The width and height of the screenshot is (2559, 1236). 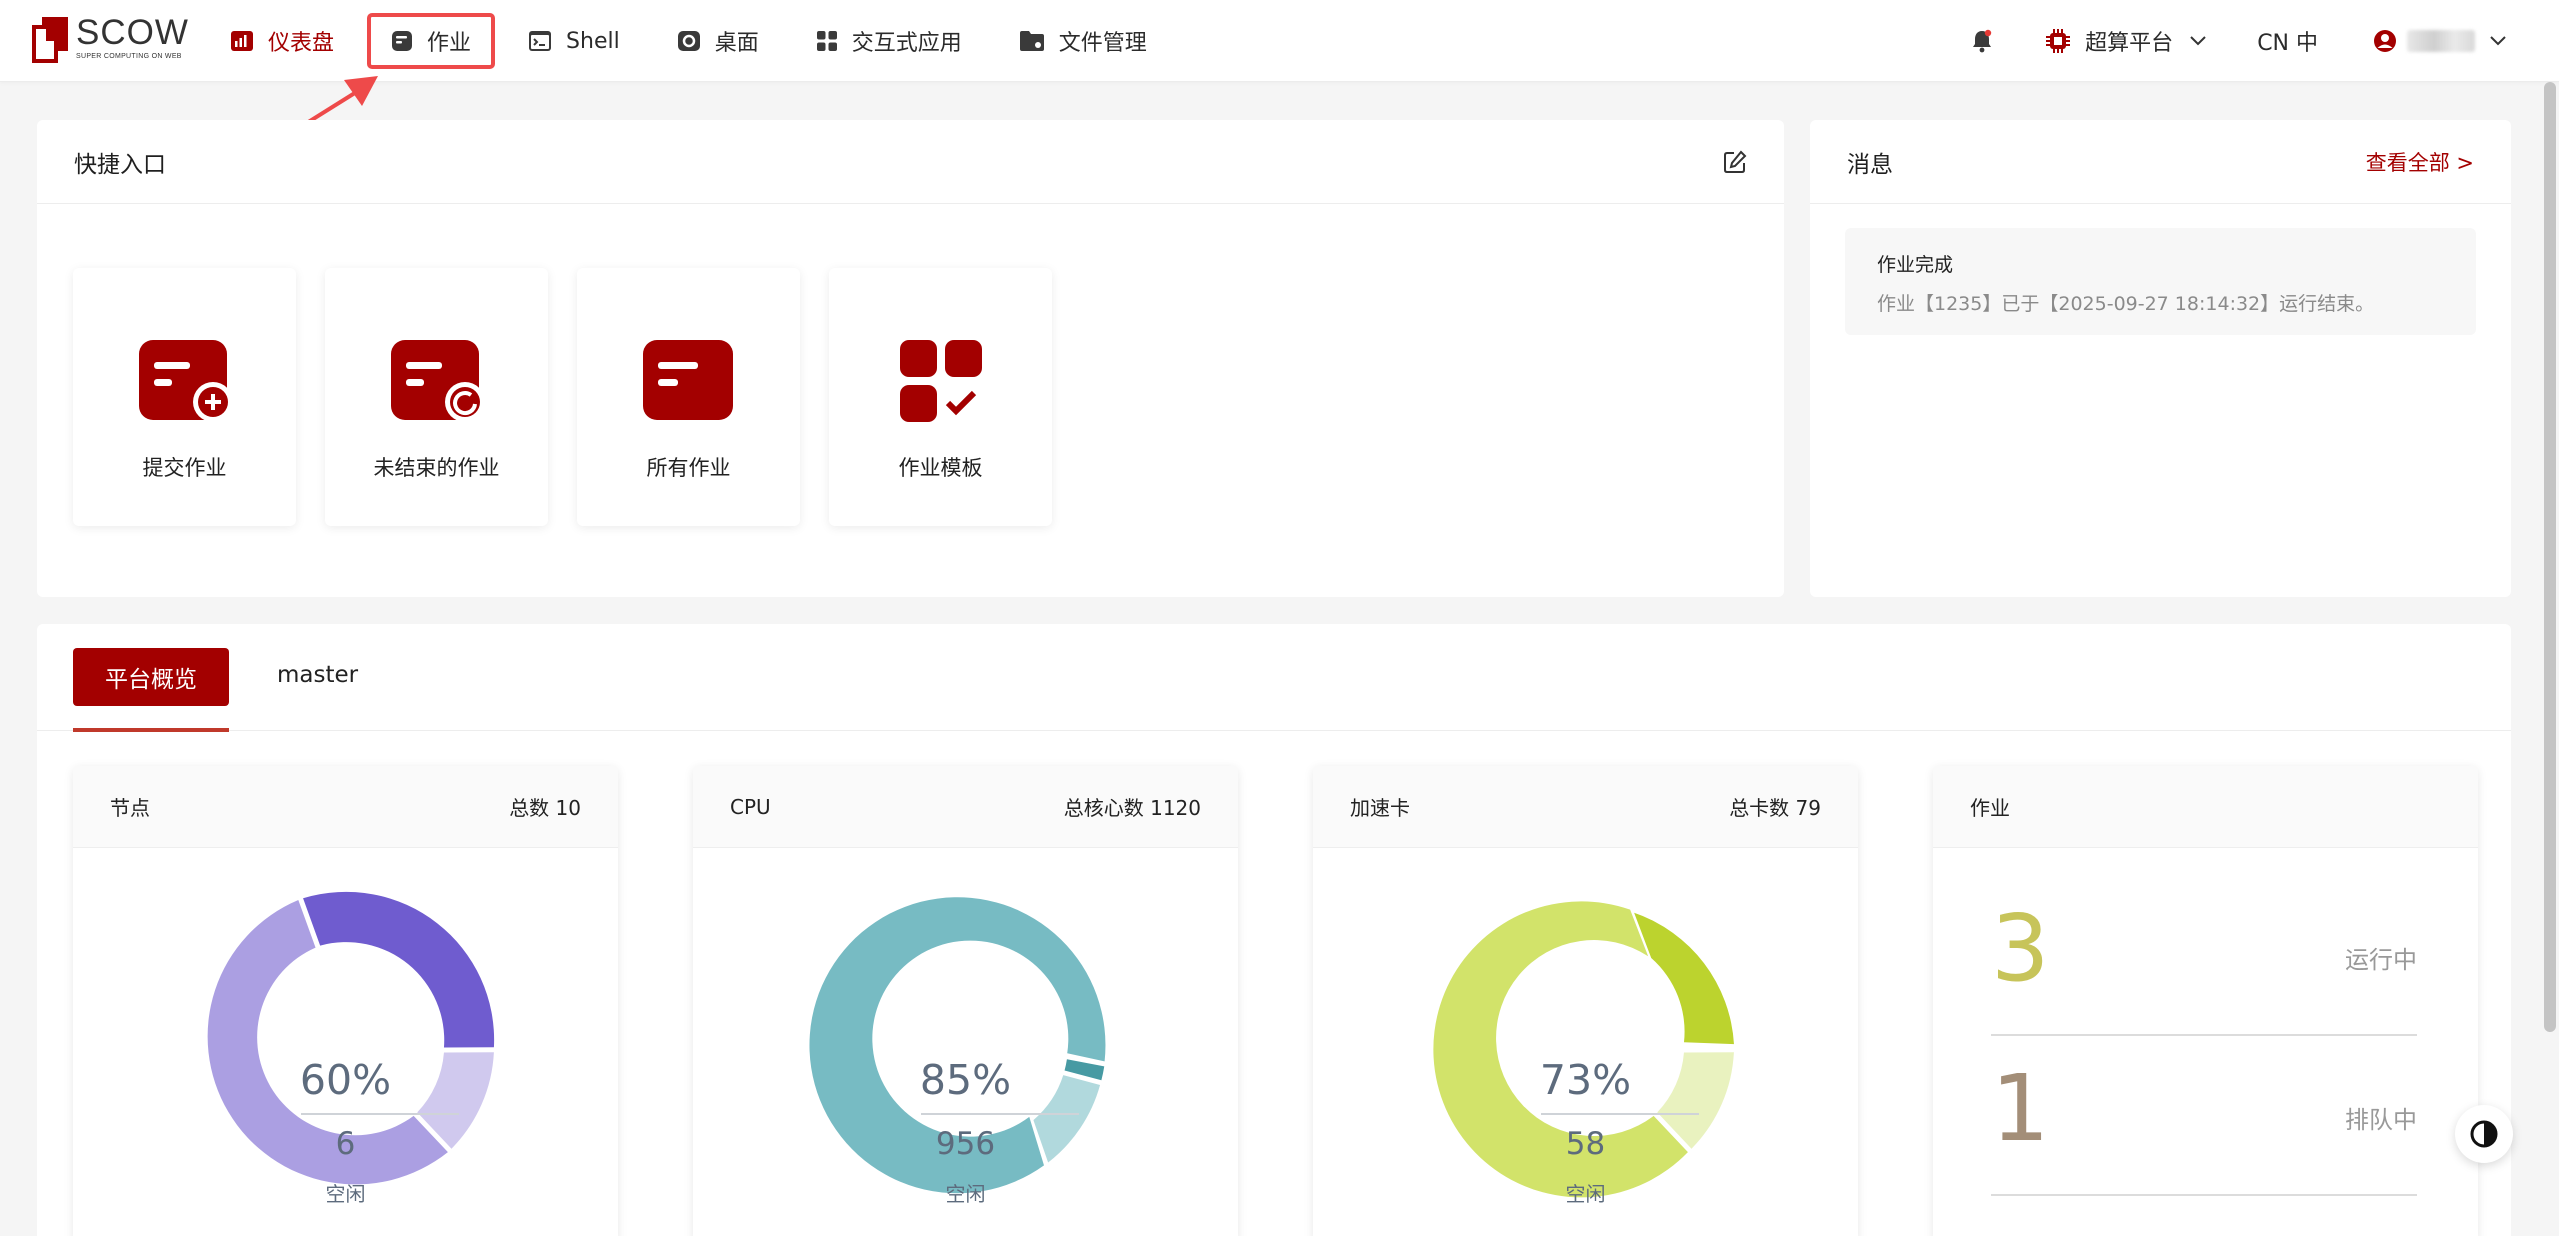 What do you see at coordinates (2204, 1116) in the screenshot?
I see `jobs-pending-row: 1 排队中` at bounding box center [2204, 1116].